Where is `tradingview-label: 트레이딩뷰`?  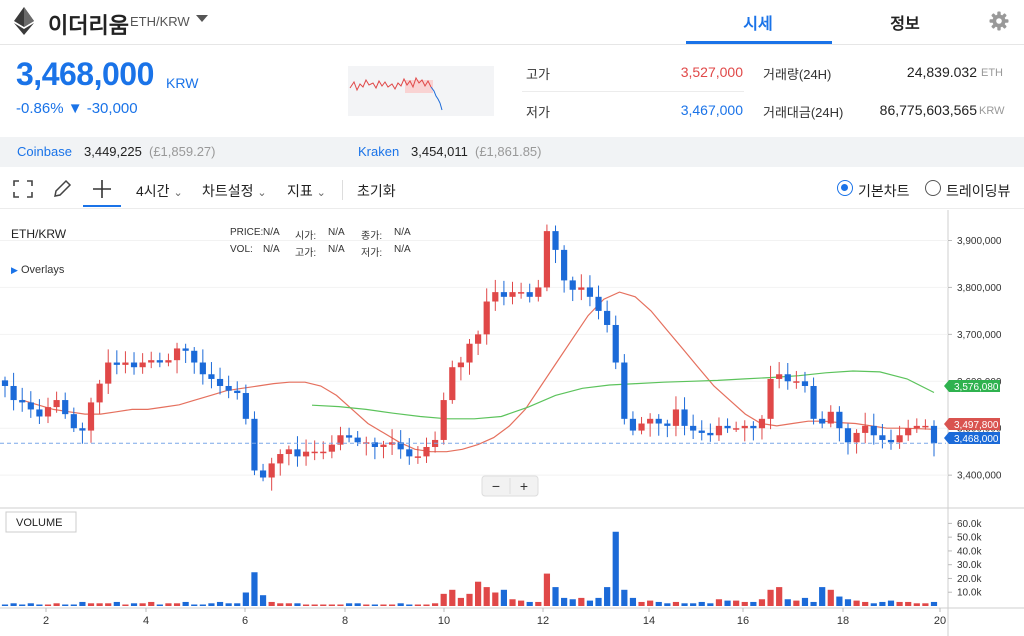
tradingview-label: 트레이딩뷰 is located at coordinates (978, 191).